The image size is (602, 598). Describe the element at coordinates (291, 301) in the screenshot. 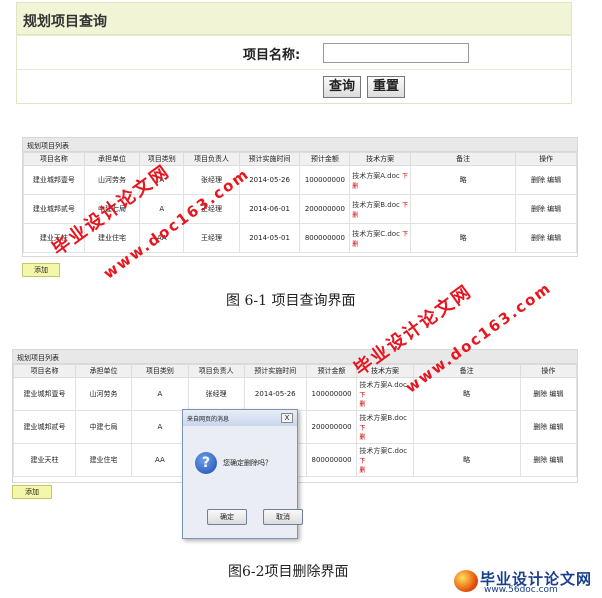

I see `figure-caption-1: 图 6-1 项目查询界面` at that location.